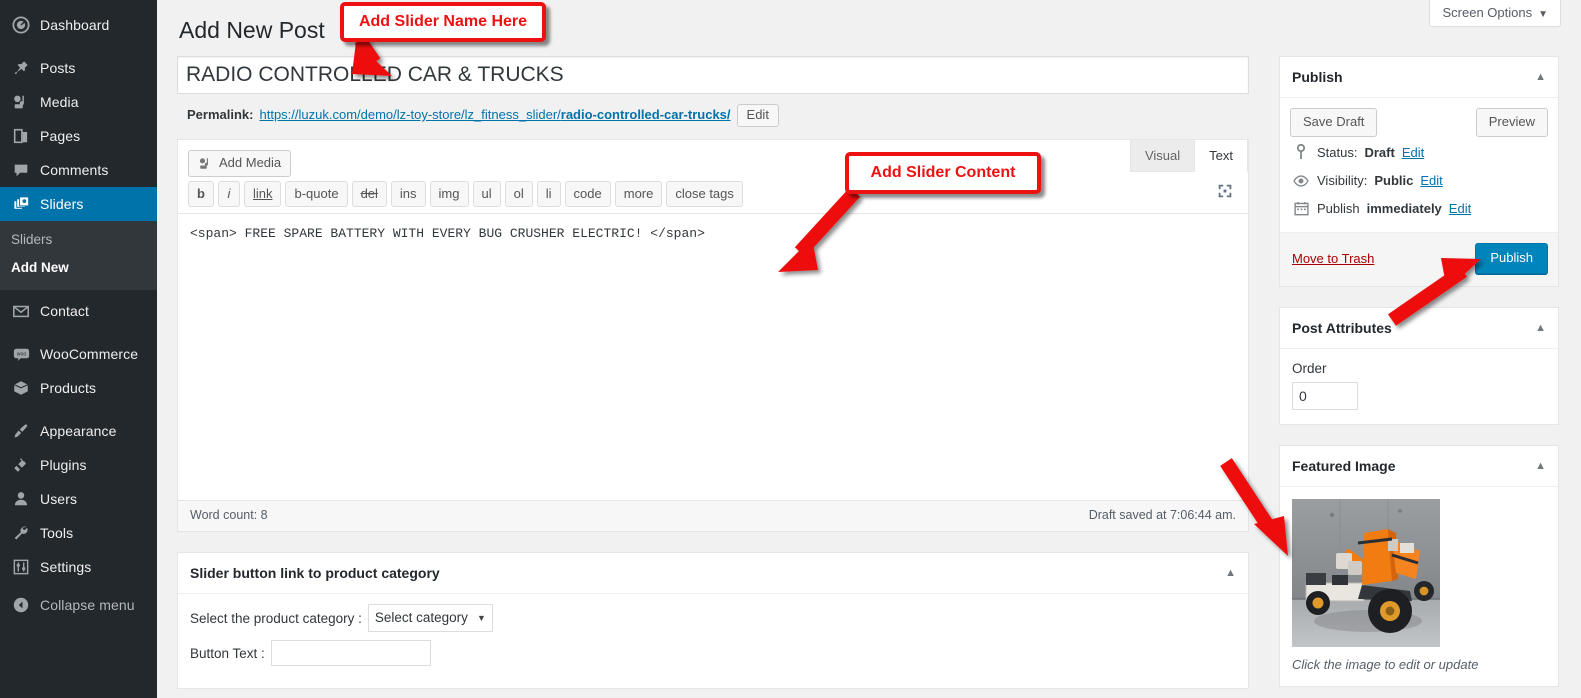 This screenshot has width=1581, height=698. What do you see at coordinates (74, 170) in the screenshot?
I see `sidebar-item-label: Comments` at bounding box center [74, 170].